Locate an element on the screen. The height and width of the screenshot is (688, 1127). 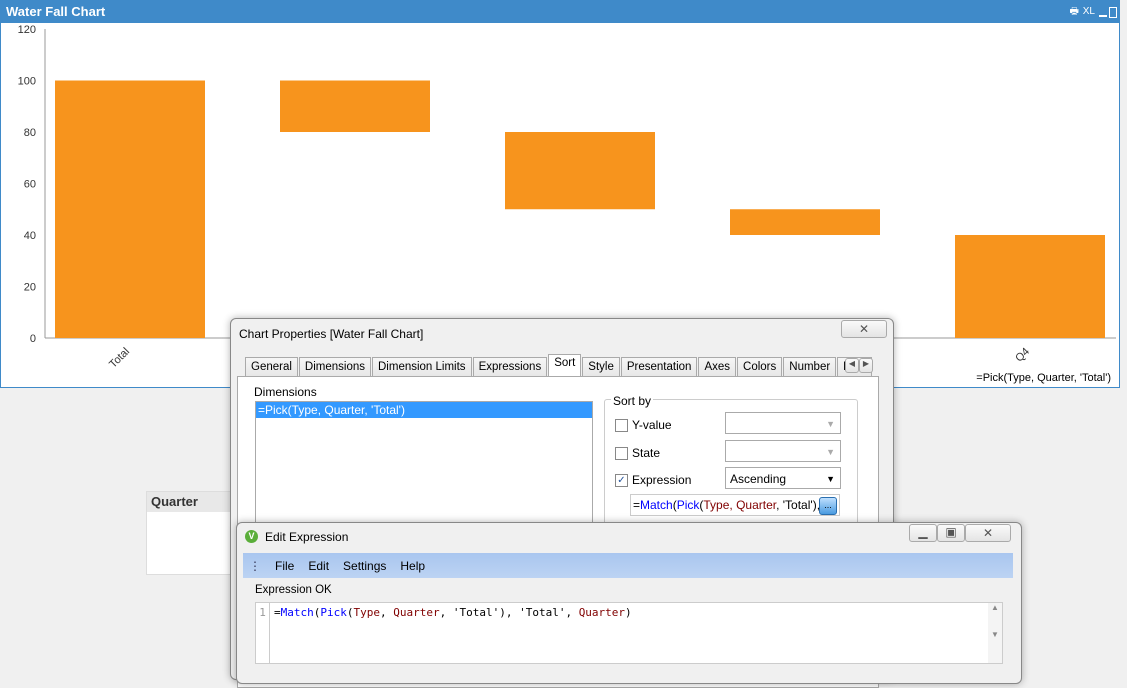
y-value-combo: ▼ is located at coordinates (783, 423).